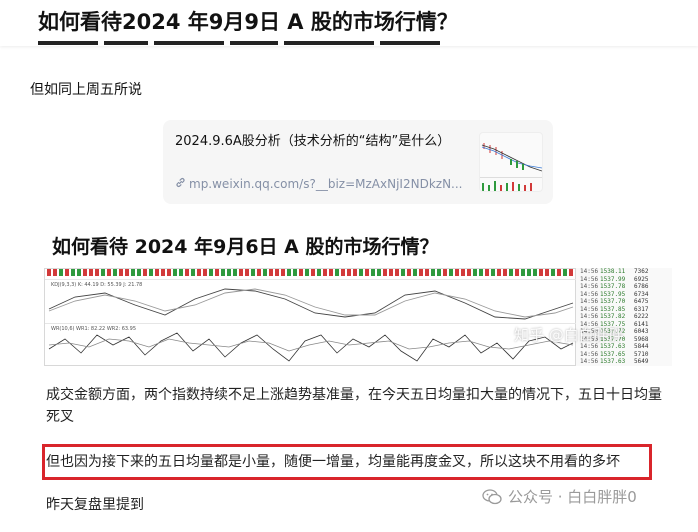 This screenshot has height=532, width=698. What do you see at coordinates (624, 317) in the screenshot?
I see `tick-row: 14:56 1537.82 6222` at bounding box center [624, 317].